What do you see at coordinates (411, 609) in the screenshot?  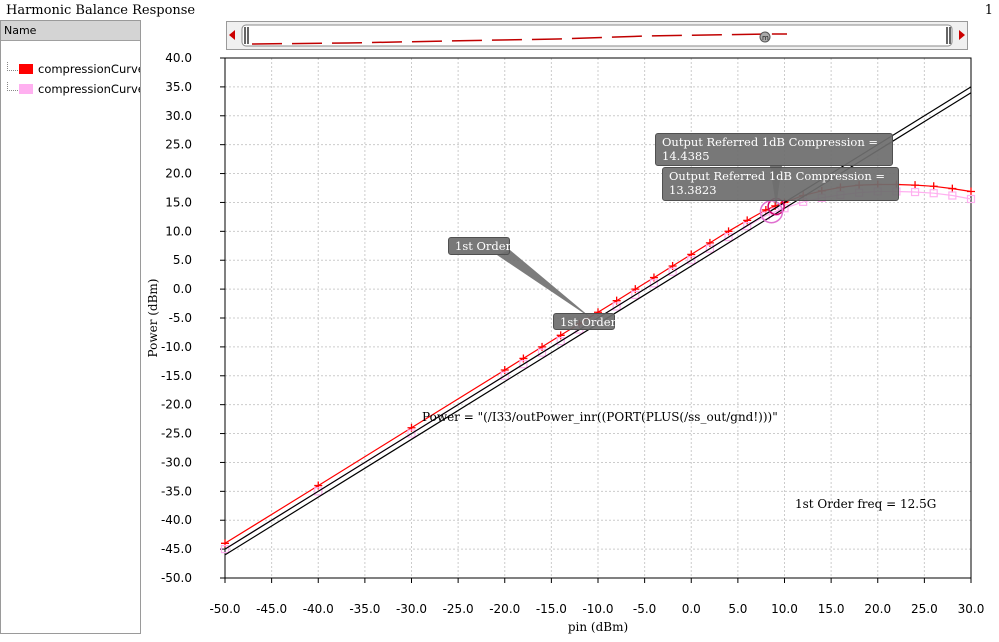 I see `x-tick-label: -30.0` at bounding box center [411, 609].